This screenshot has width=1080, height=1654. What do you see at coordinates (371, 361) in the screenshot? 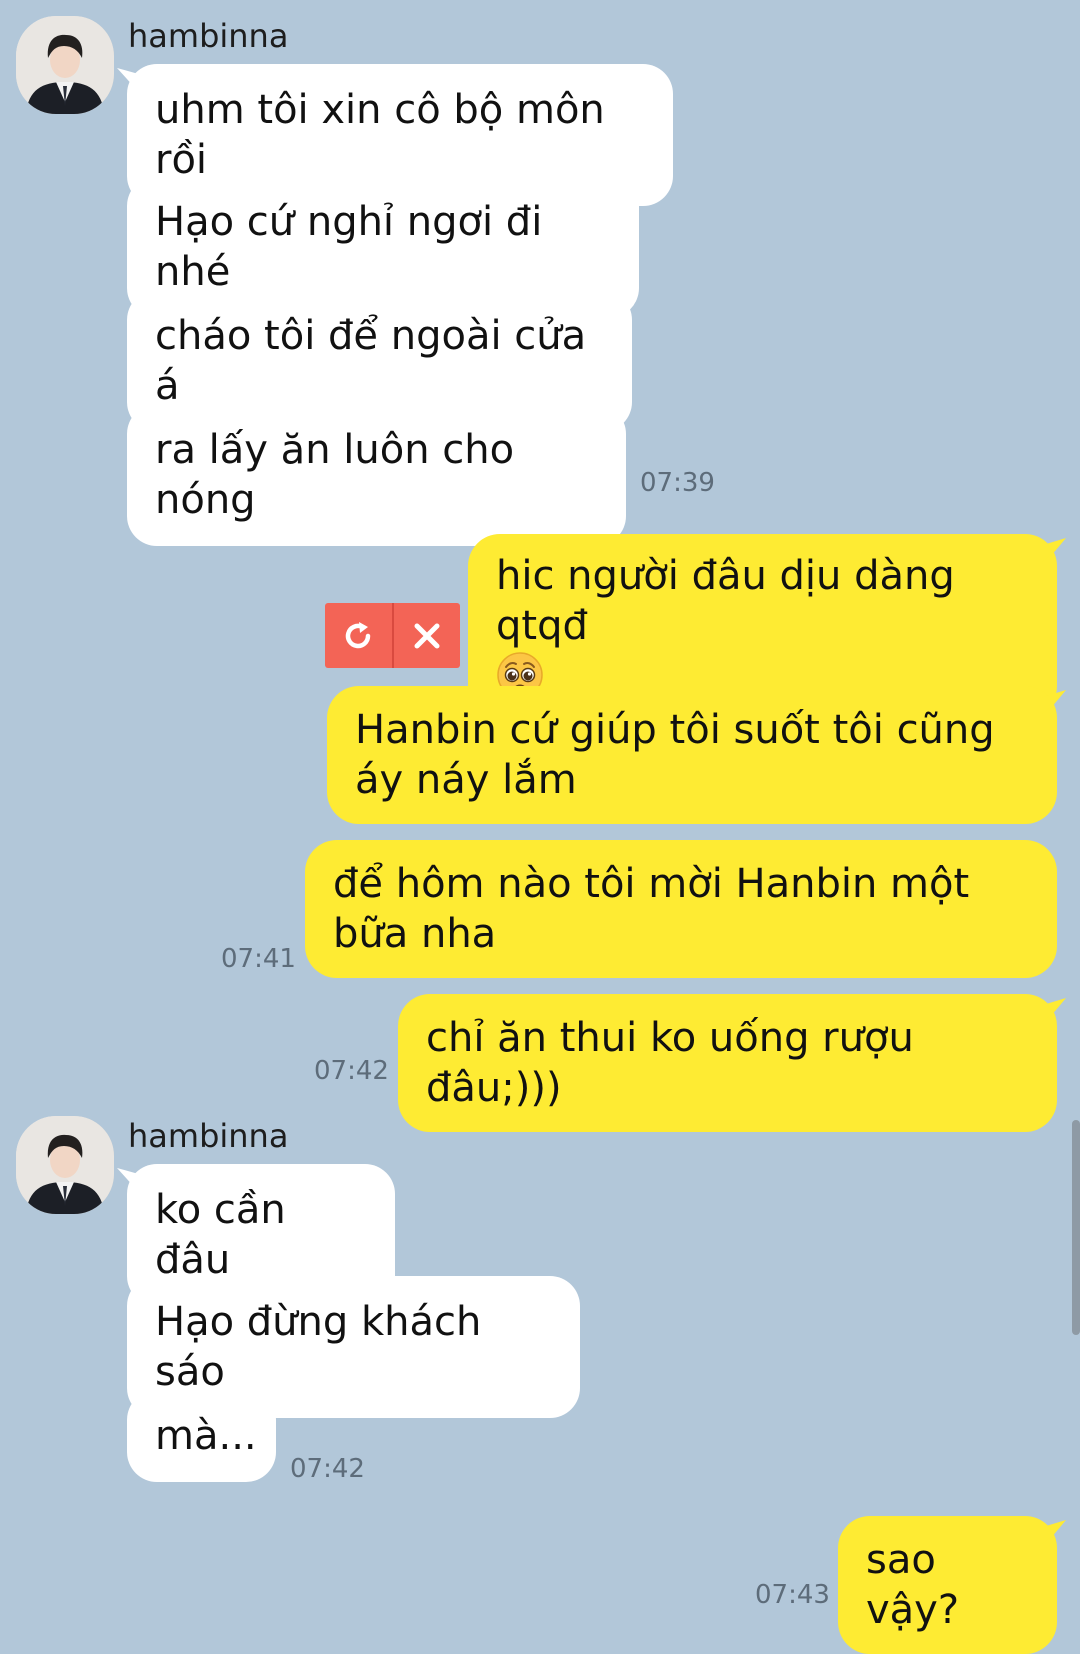
I see `message-text: cháo tôi để ngoài cửa á` at bounding box center [371, 361].